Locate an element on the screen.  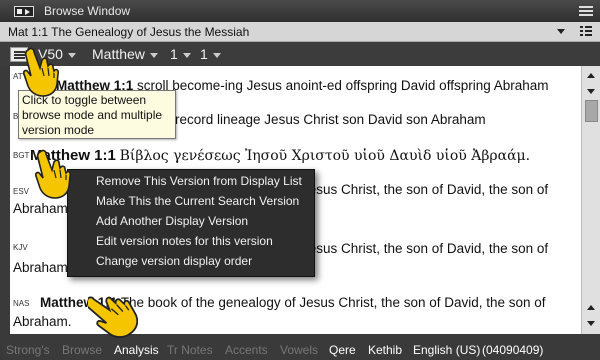
window-icon is located at coordinates (24, 11).